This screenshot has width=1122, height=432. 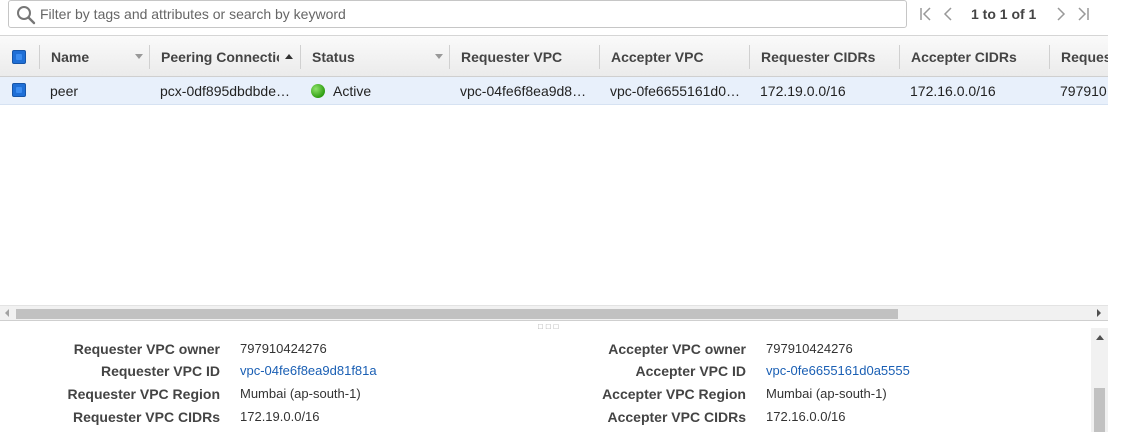 I want to click on page-indicator: 1 to 1 of 1, so click(x=1004, y=14).